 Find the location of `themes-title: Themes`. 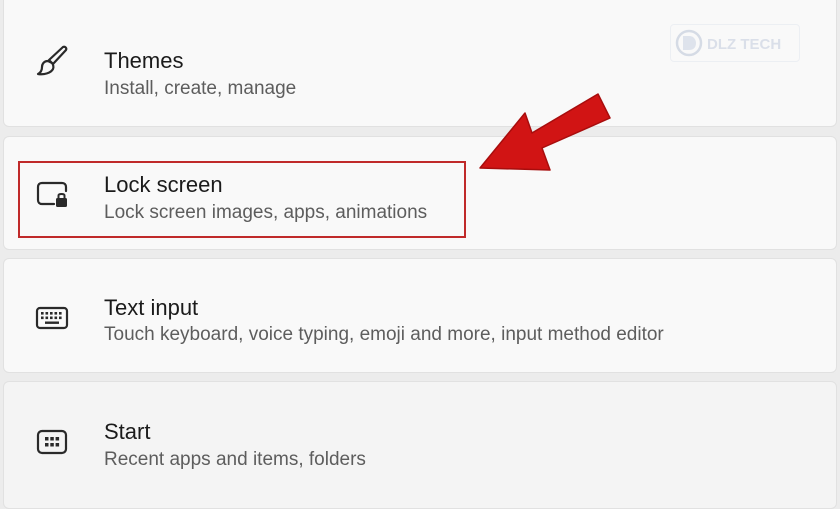

themes-title: Themes is located at coordinates (144, 60).